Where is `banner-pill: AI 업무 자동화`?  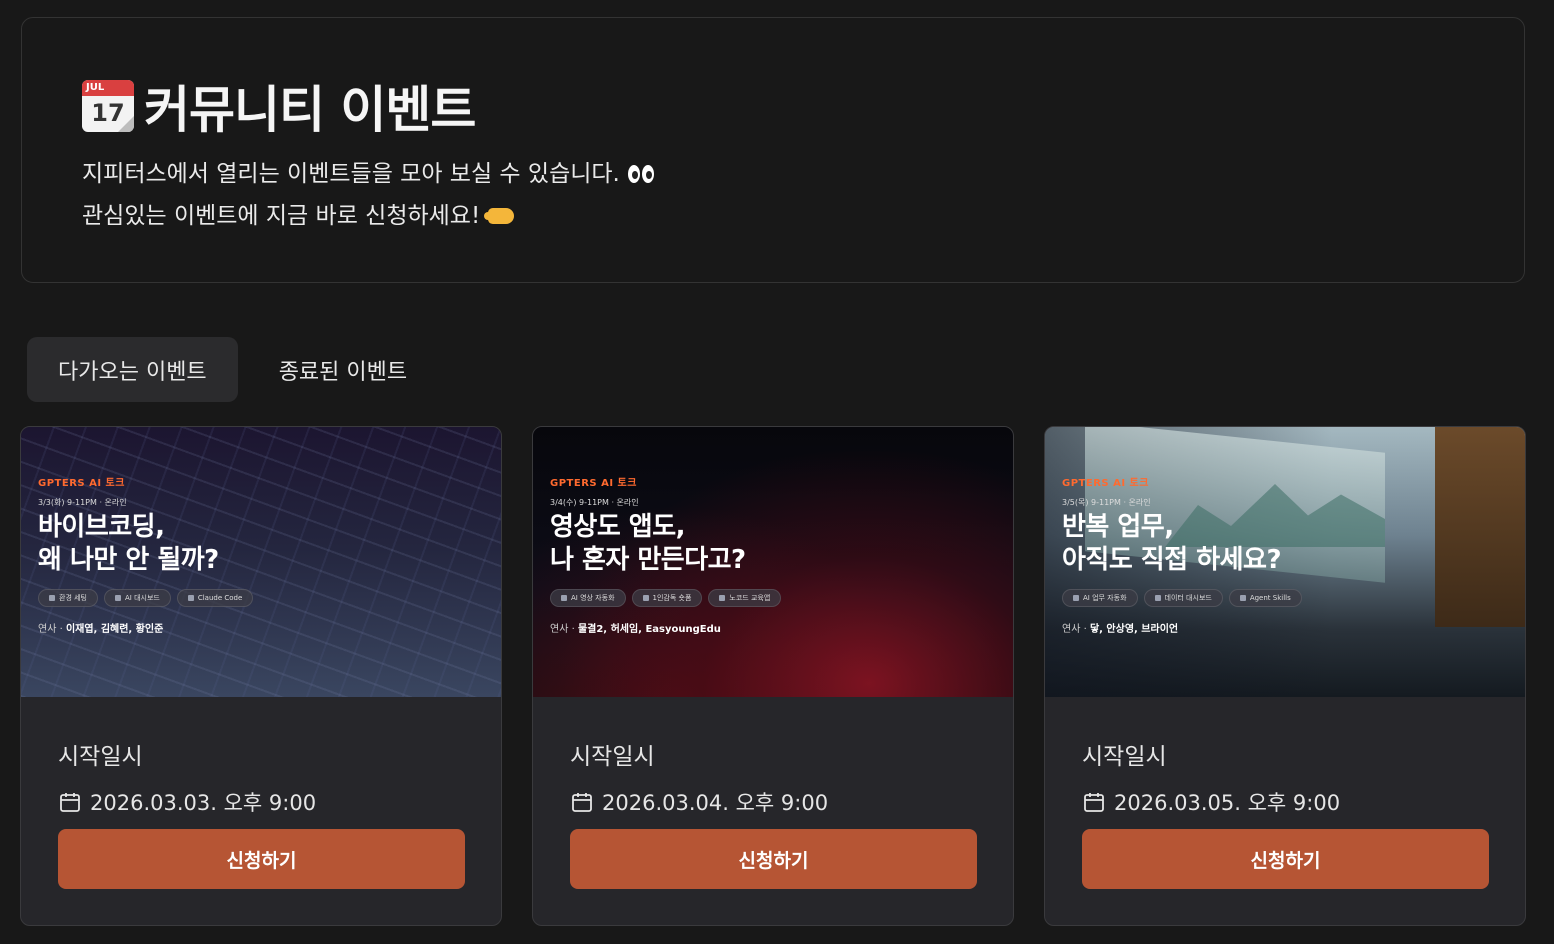 banner-pill: AI 업무 자동화 is located at coordinates (1100, 598).